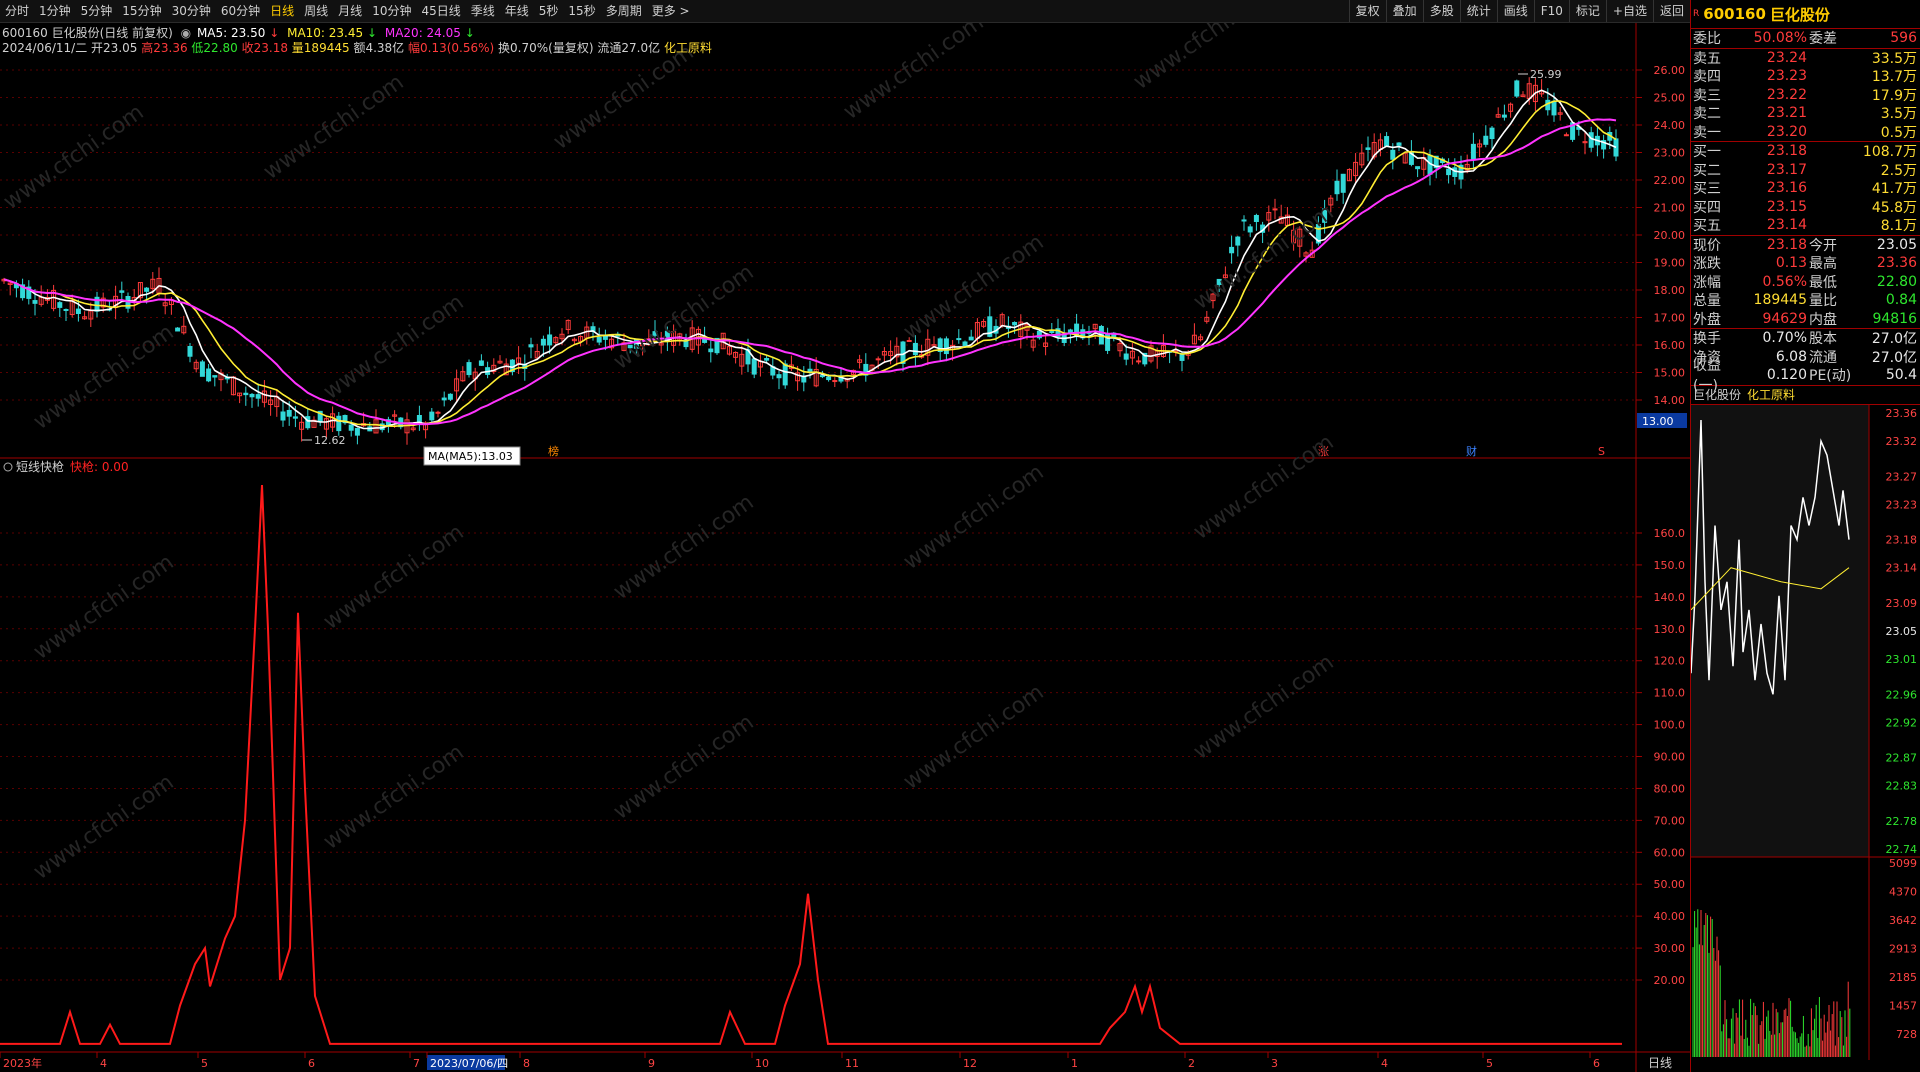 This screenshot has height=1072, width=1920. Describe the element at coordinates (483, 11) in the screenshot. I see `period-tab: 季线` at that location.